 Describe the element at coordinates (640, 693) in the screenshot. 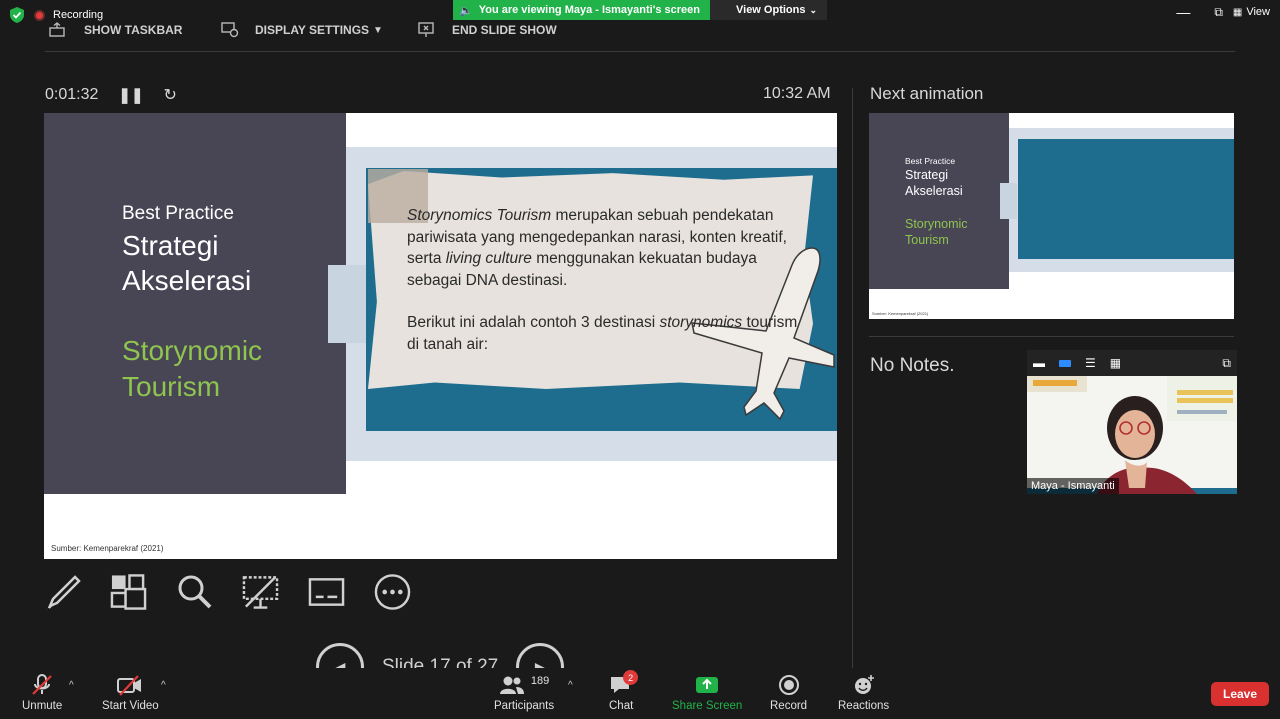

I see `meeting-toolbar` at that location.